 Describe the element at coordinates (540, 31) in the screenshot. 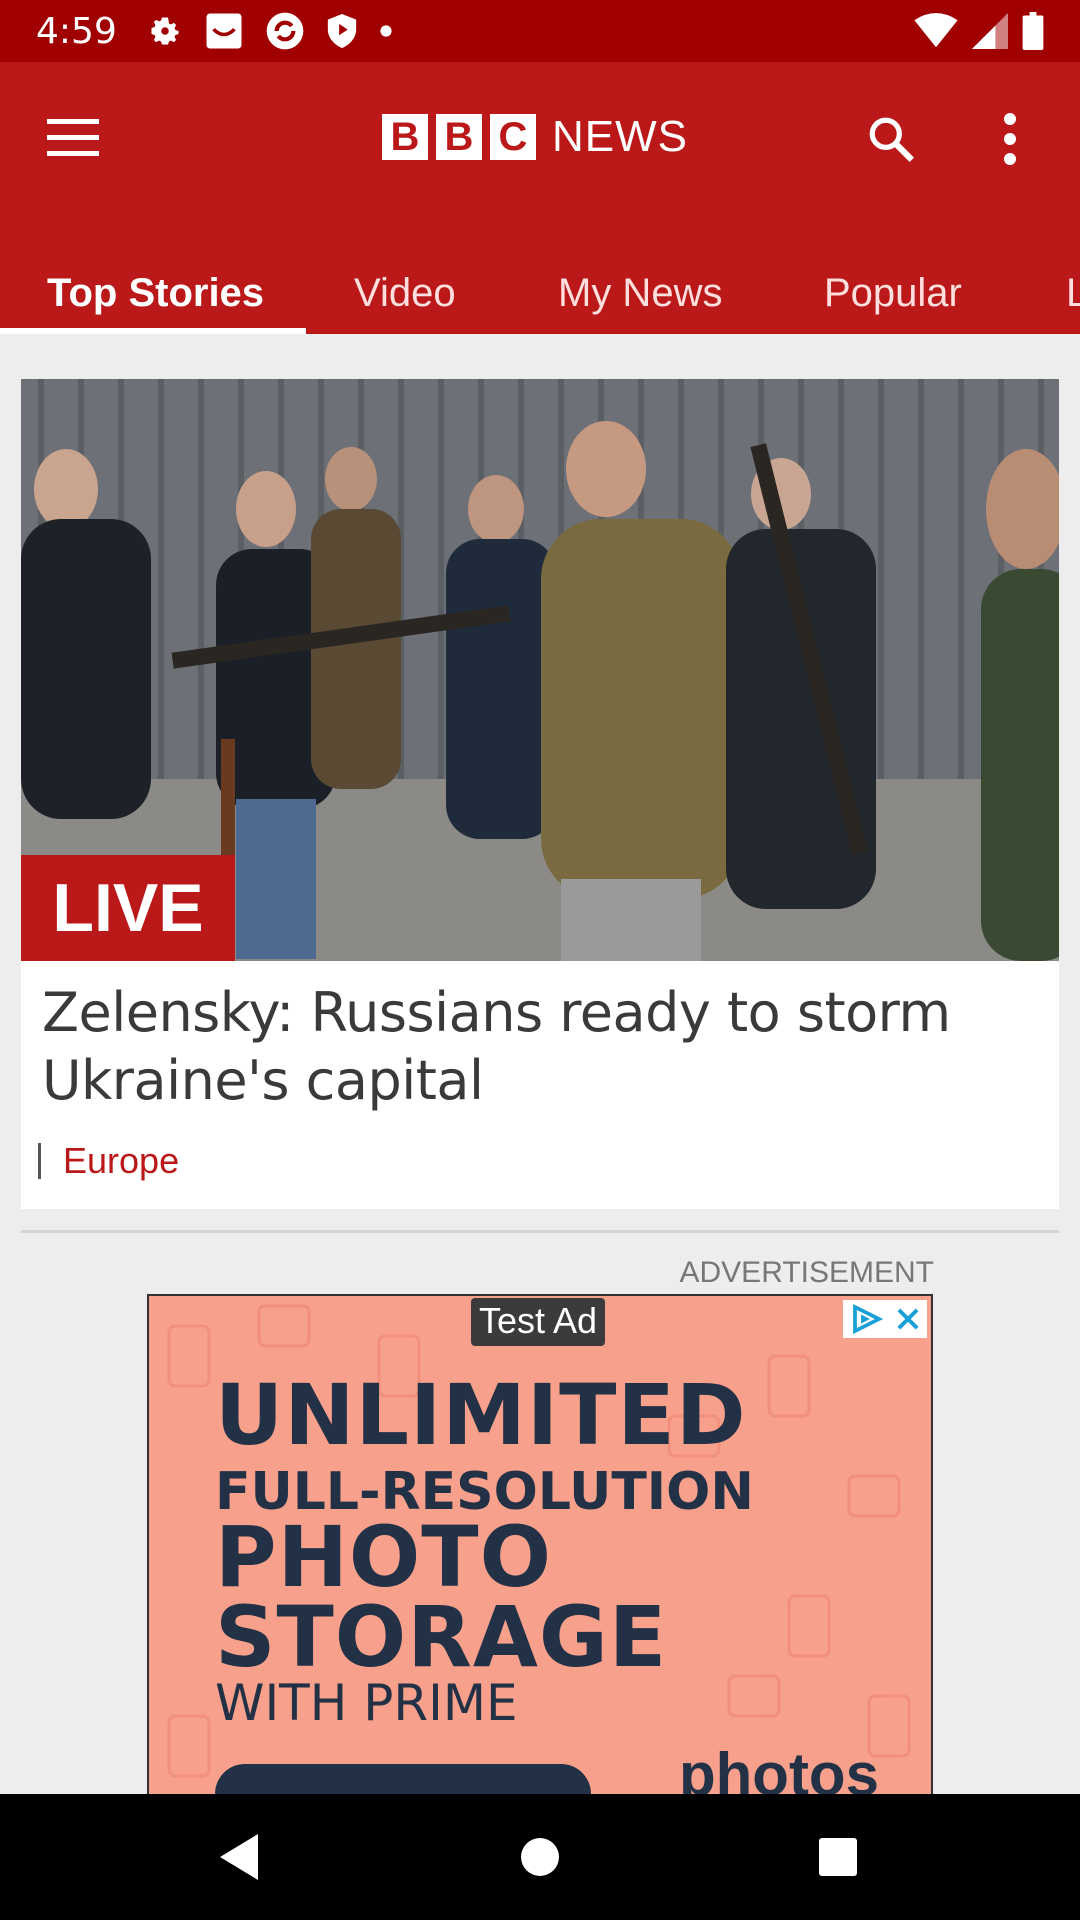

I see `status-bar: 4:59` at that location.